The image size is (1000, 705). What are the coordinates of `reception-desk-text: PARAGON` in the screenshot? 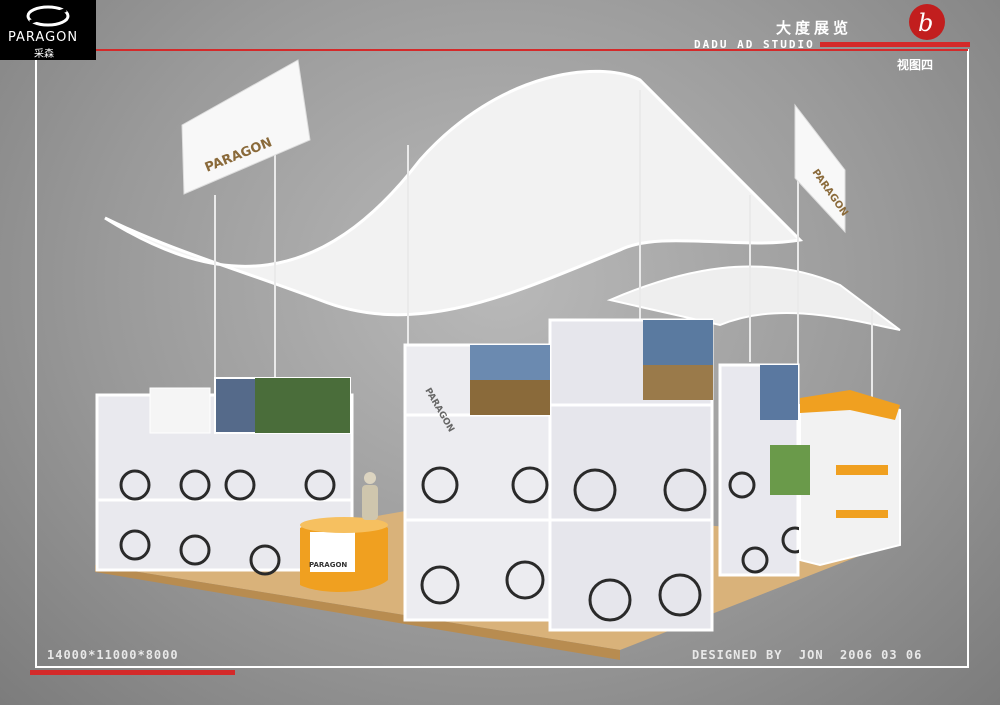 It's located at (328, 565).